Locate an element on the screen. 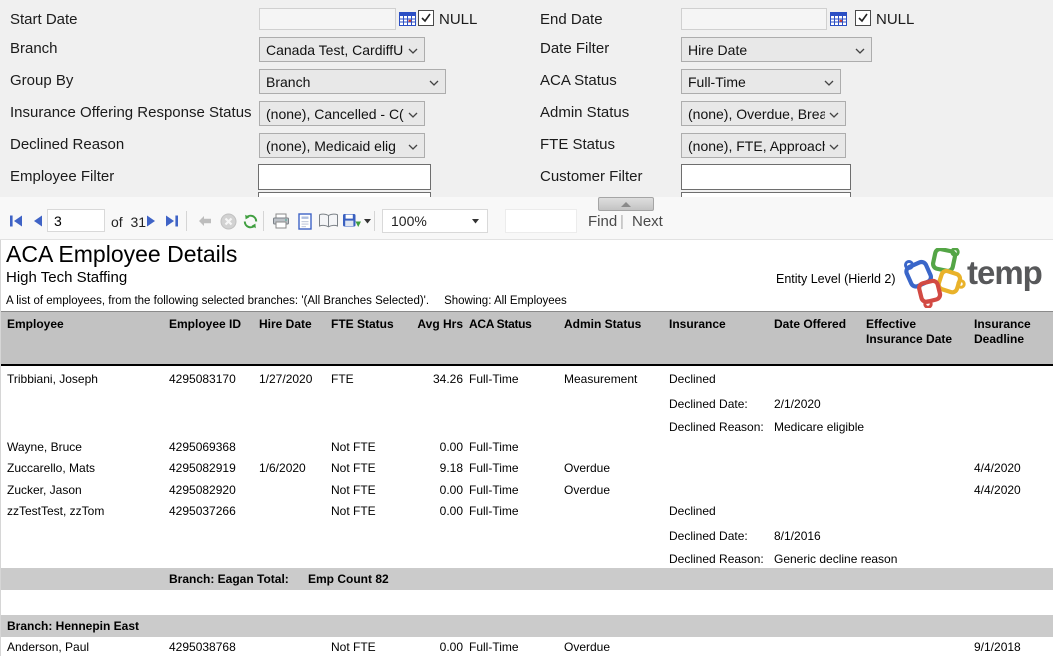 This screenshot has height=656, width=1053. date-filter-select: Hire Date is located at coordinates (776, 49).